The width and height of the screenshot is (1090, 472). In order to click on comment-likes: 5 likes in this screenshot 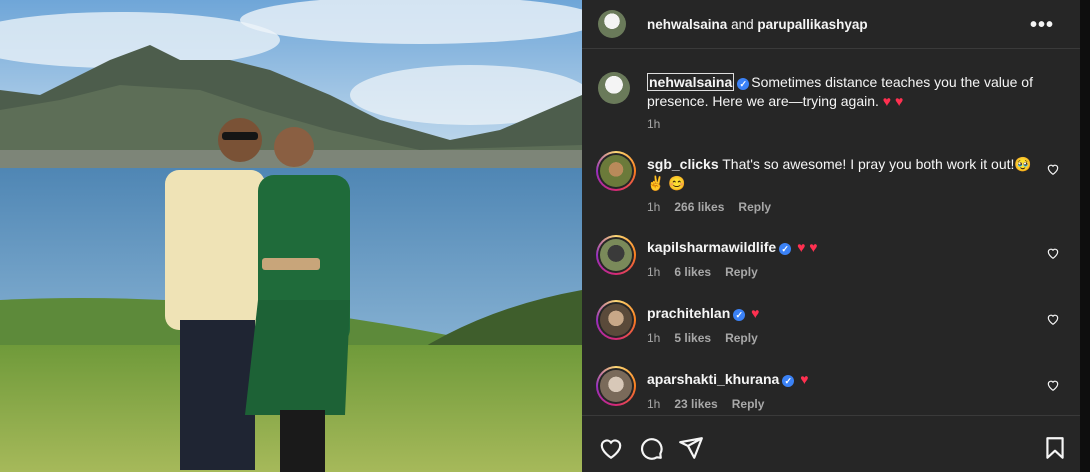, I will do `click(692, 338)`.